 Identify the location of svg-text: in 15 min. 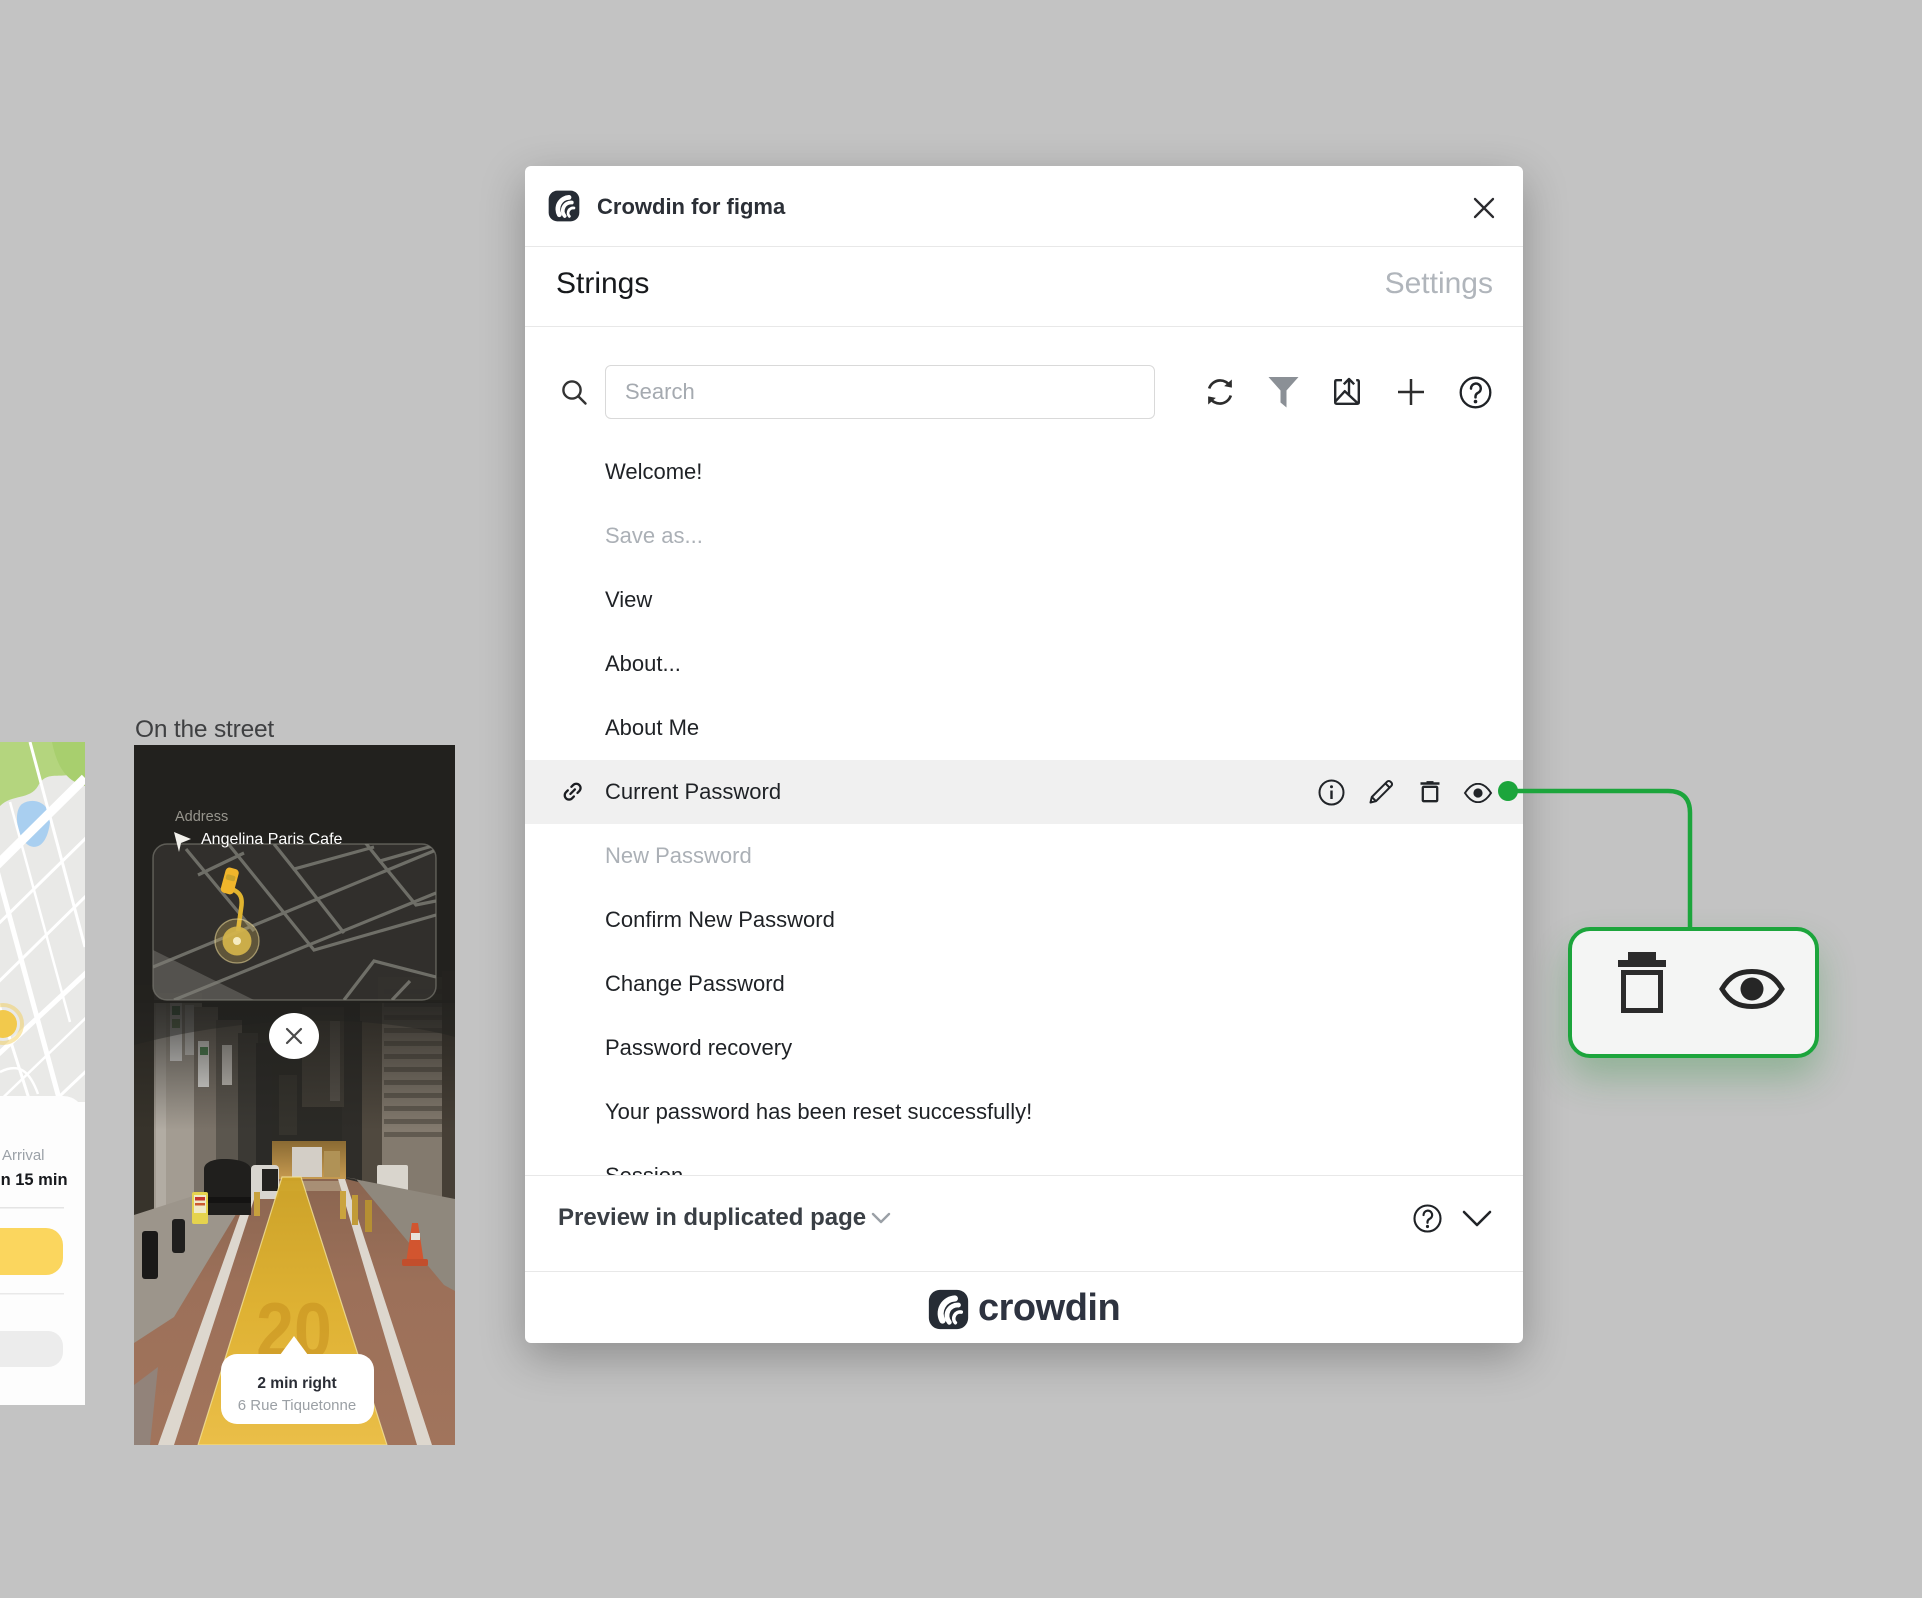
(34, 1180).